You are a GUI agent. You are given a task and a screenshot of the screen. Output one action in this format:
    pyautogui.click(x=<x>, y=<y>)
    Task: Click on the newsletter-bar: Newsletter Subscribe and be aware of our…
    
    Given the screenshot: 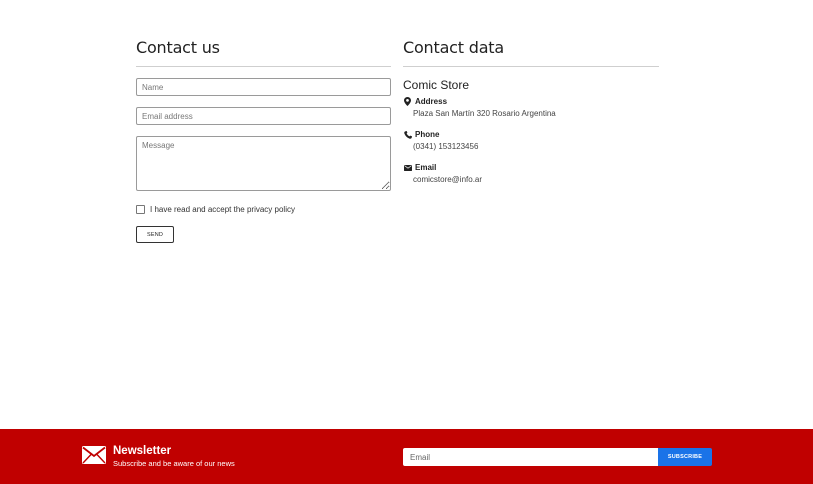 What is the action you would take?
    pyautogui.click(x=406, y=456)
    